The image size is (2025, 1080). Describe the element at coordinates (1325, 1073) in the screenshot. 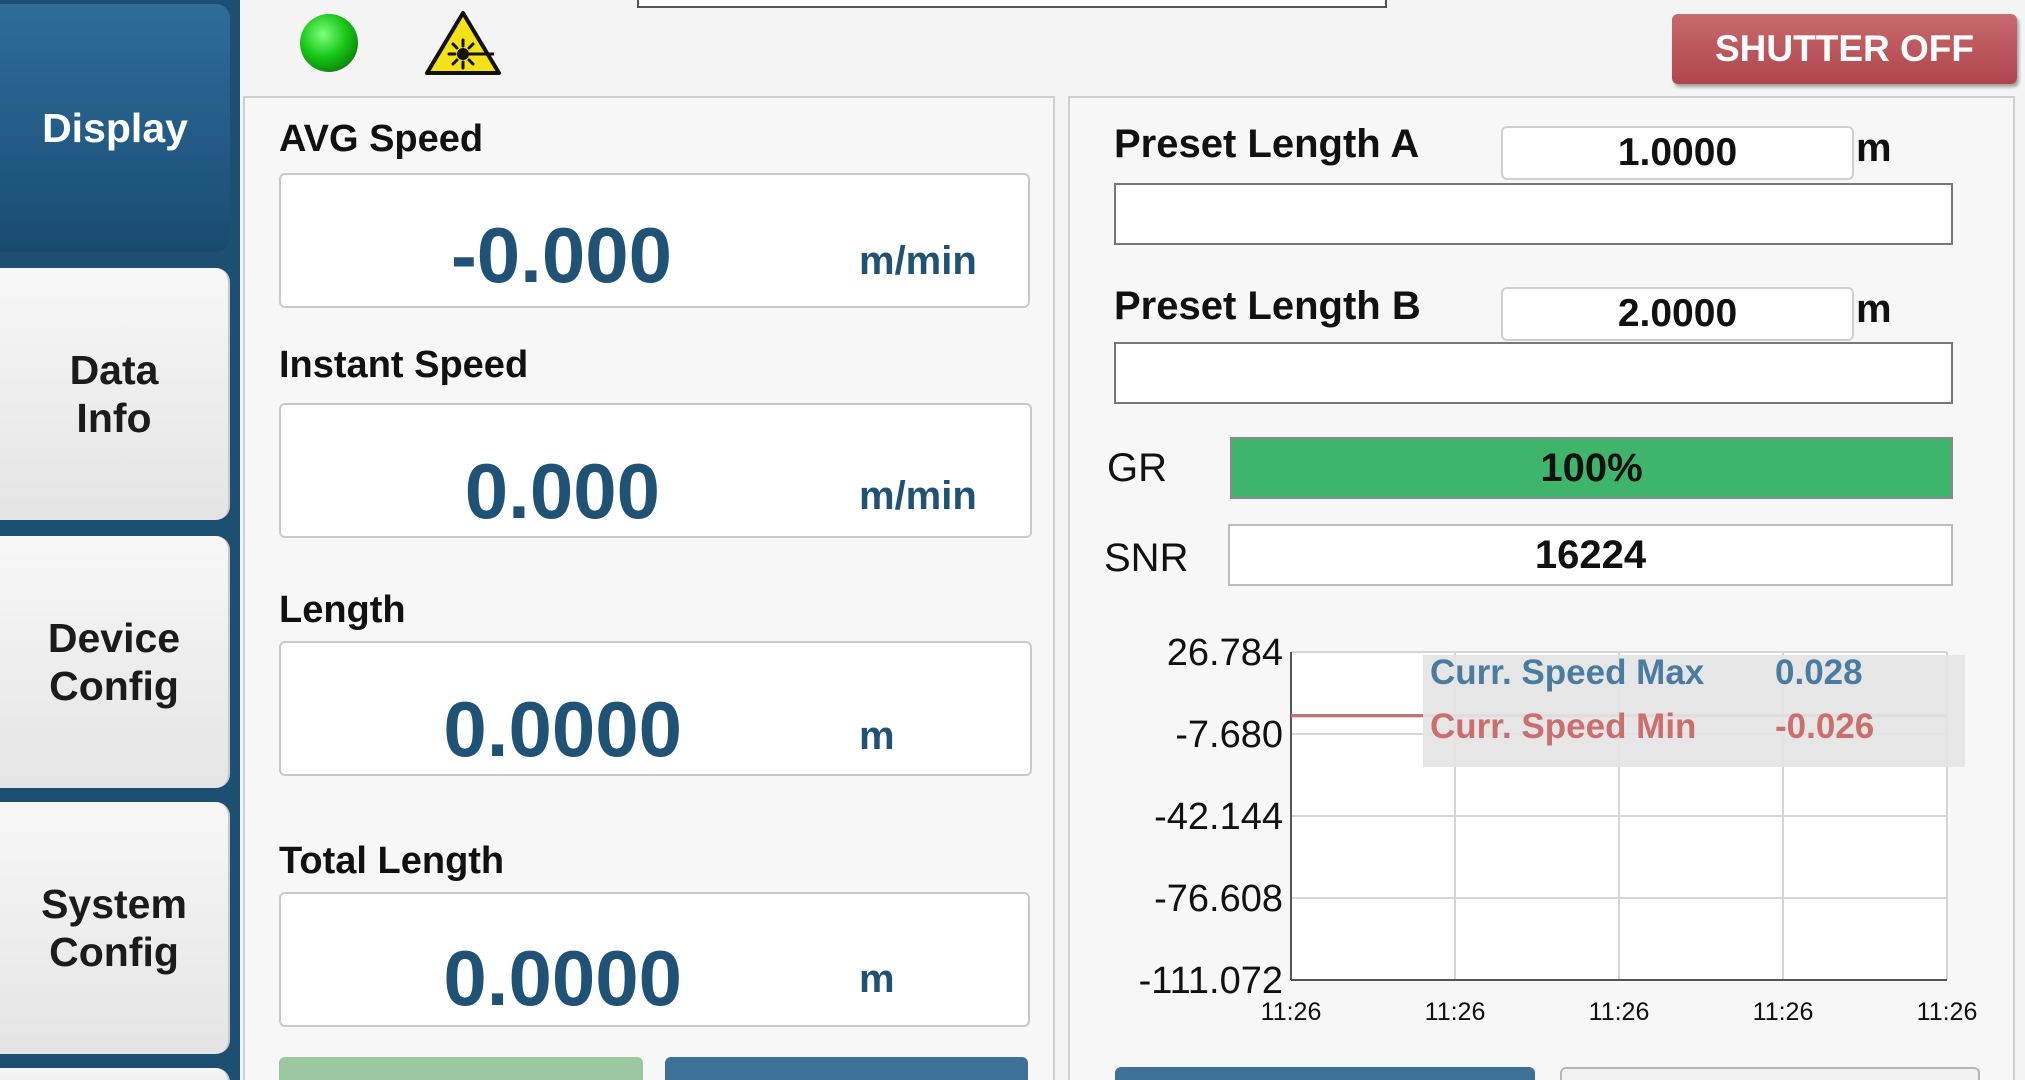

I see `preset-apply-button` at that location.